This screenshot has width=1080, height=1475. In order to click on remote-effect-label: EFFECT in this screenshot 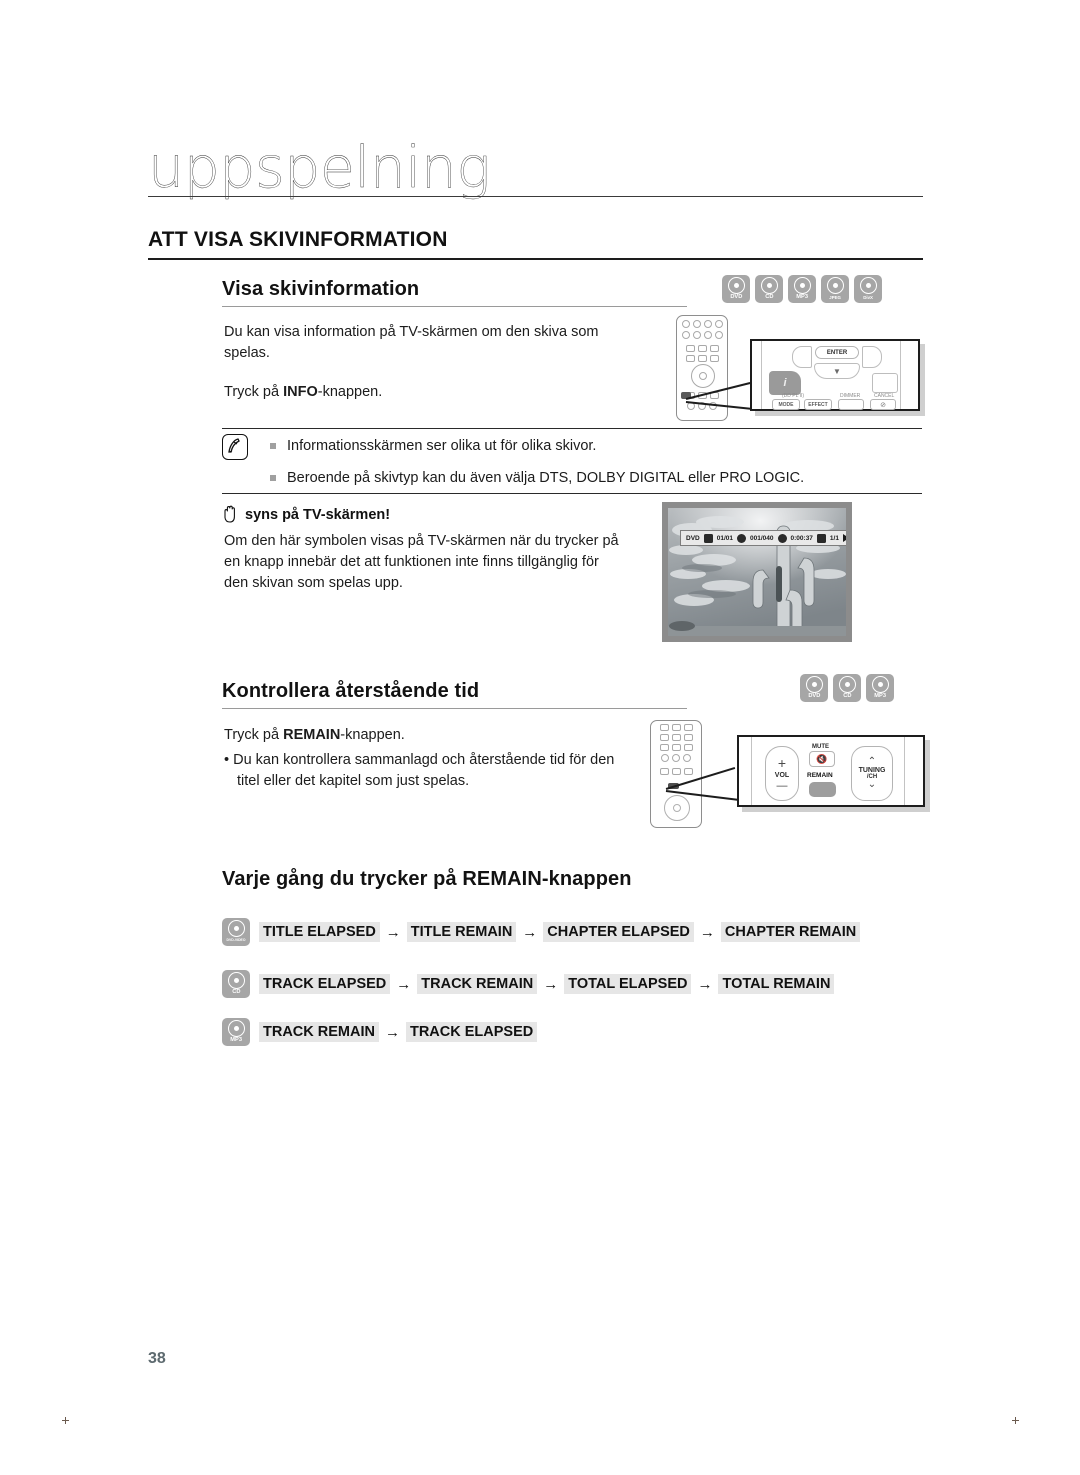, I will do `click(818, 404)`.